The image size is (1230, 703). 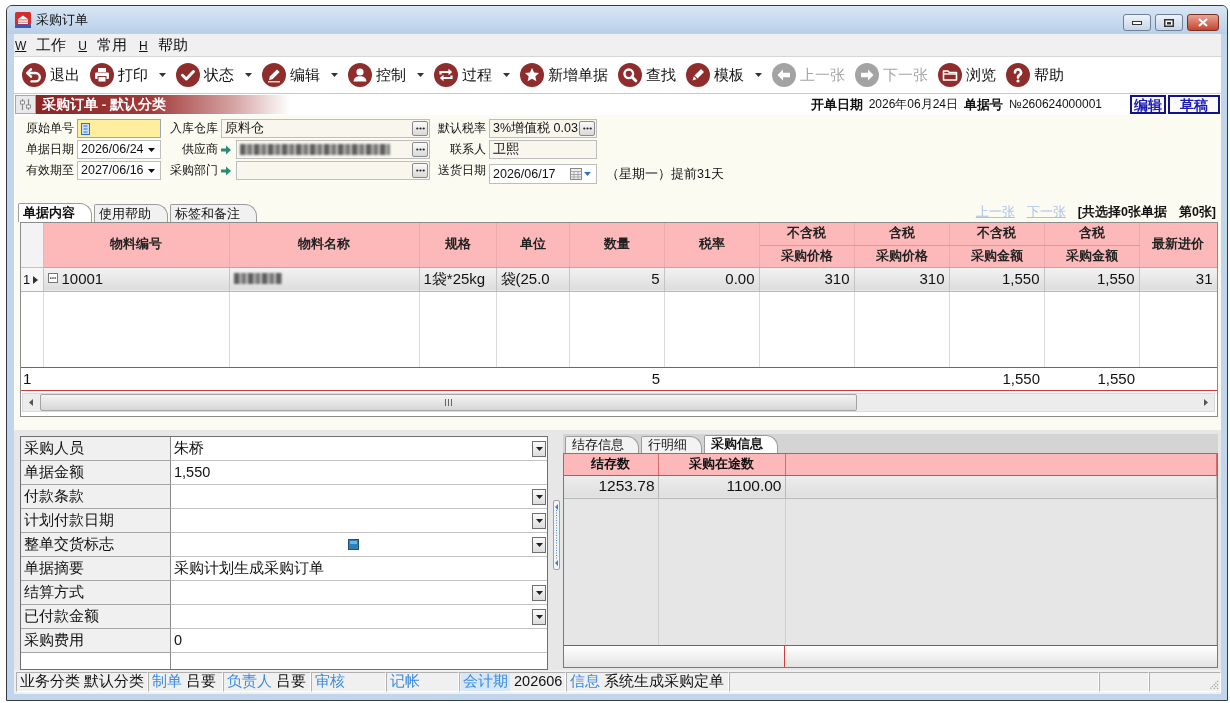 I want to click on status-label: 会计期, so click(x=485, y=682).